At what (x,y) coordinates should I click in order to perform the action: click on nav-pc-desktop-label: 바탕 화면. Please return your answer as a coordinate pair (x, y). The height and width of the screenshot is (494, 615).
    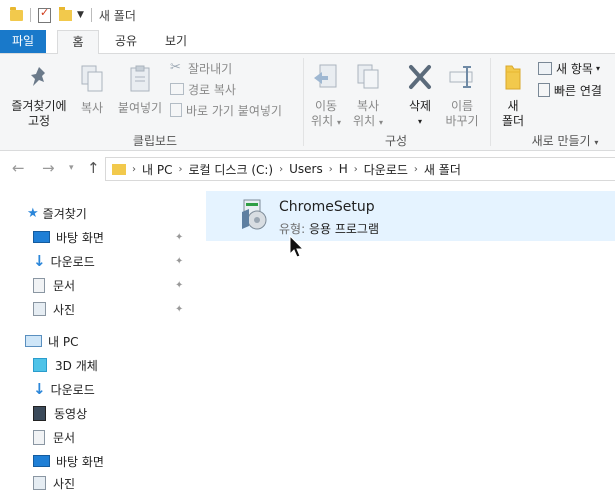
    Looking at the image, I should click on (80, 461).